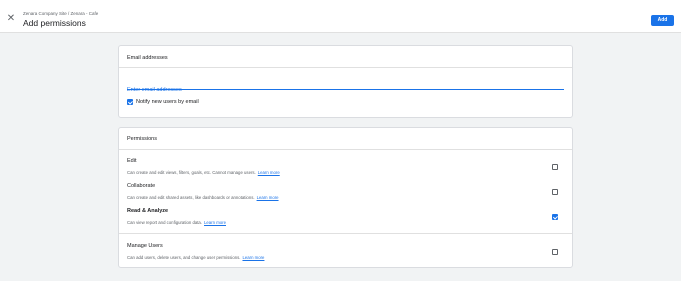  What do you see at coordinates (167, 102) in the screenshot?
I see `notify-label: Notify new users by email` at bounding box center [167, 102].